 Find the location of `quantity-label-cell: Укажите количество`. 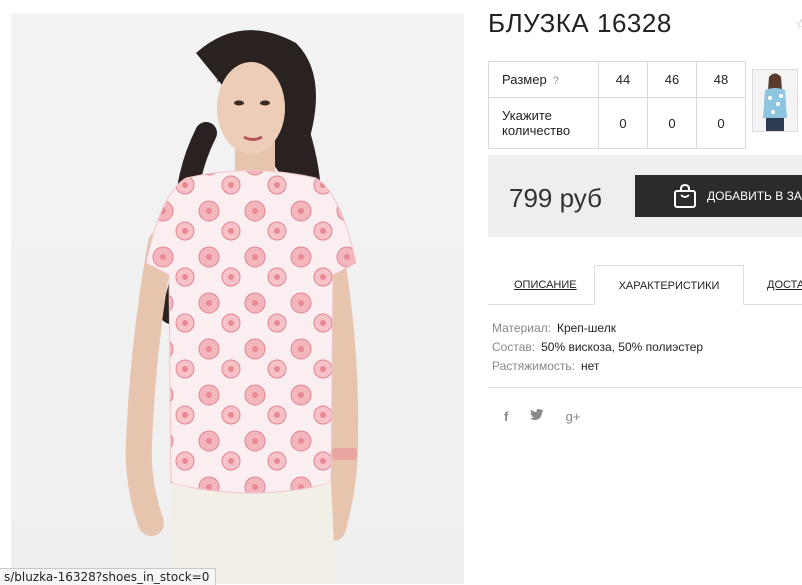

quantity-label-cell: Укажите количество is located at coordinates (543, 123).